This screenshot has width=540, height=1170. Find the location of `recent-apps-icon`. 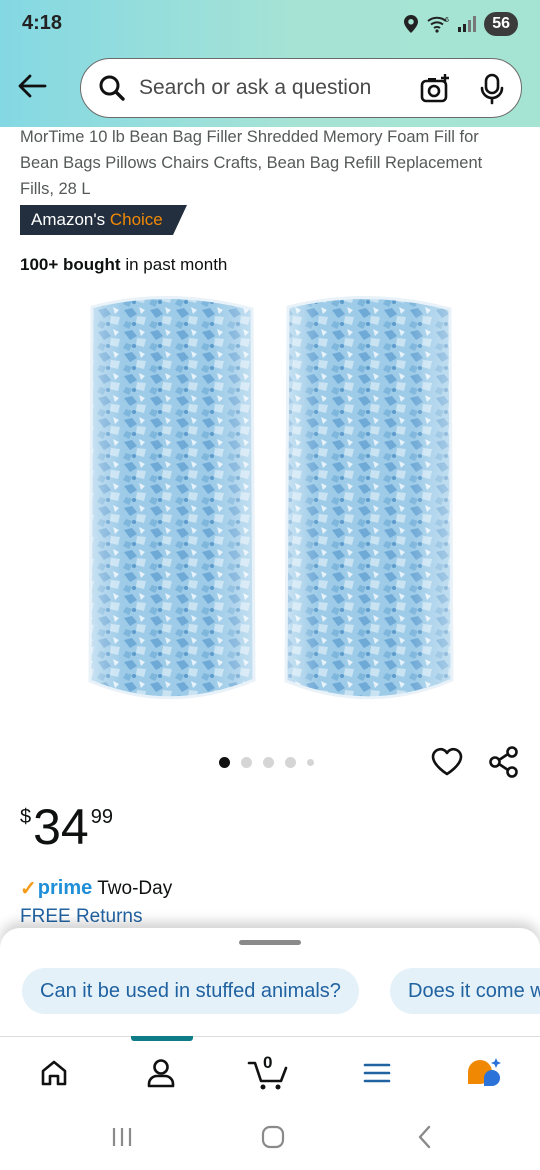

recent-apps-icon is located at coordinates (122, 1137).